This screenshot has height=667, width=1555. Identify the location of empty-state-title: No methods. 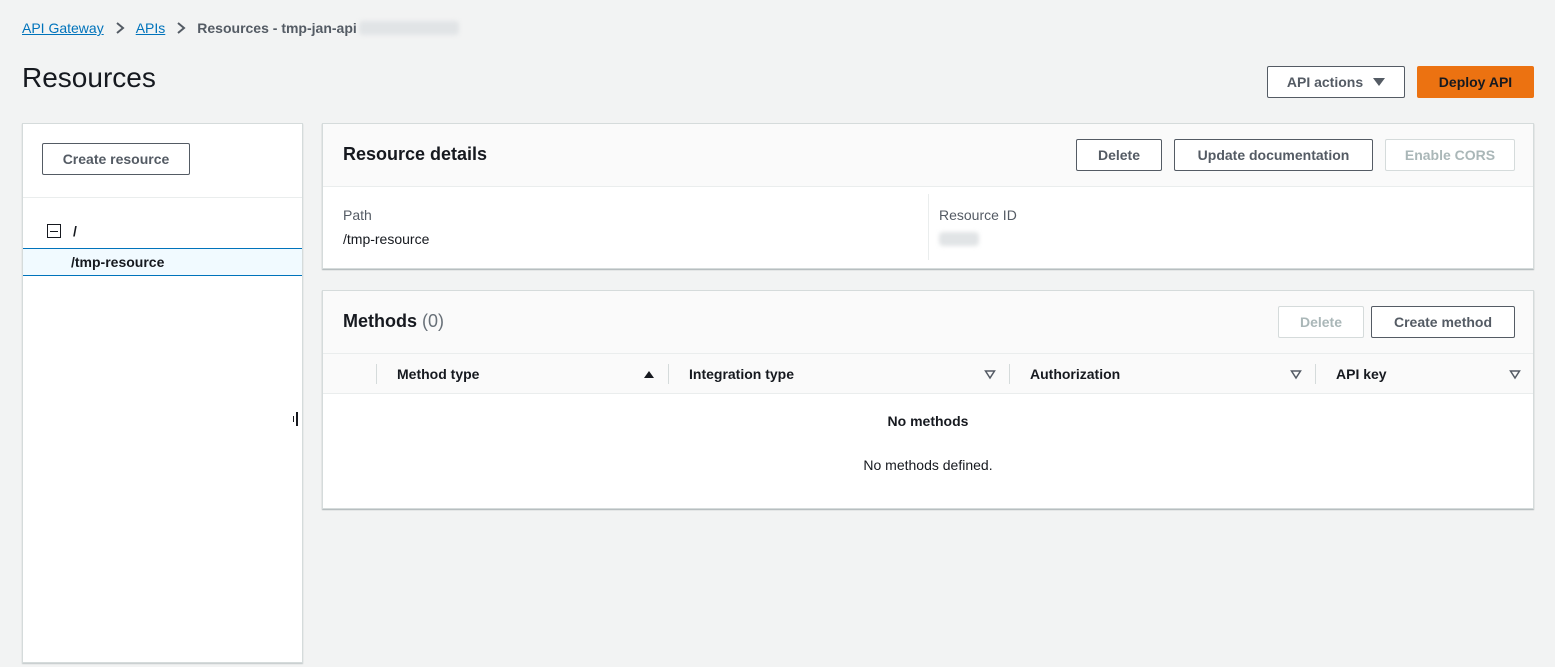
(928, 421).